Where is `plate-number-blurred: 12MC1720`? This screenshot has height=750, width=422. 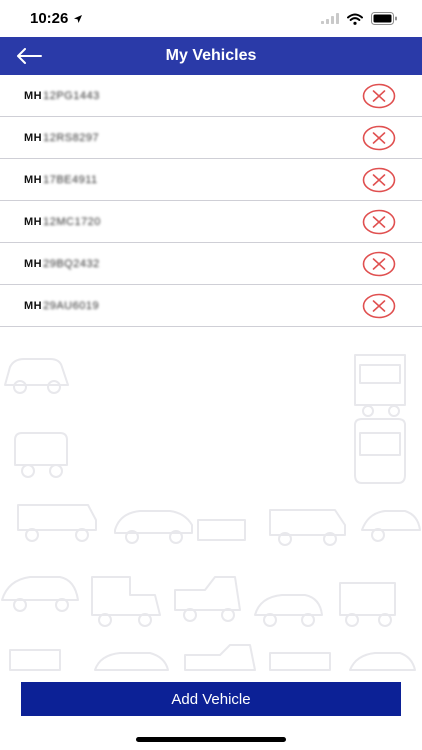
plate-number-blurred: 12MC1720 is located at coordinates (72, 221).